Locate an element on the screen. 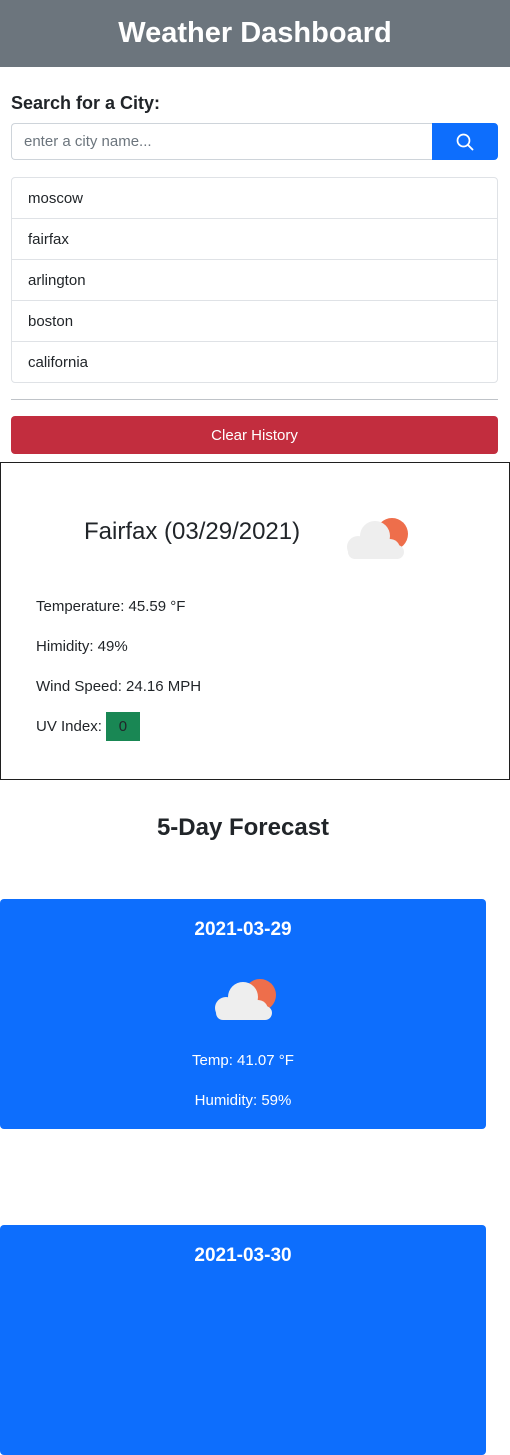  search-input is located at coordinates (221, 141).